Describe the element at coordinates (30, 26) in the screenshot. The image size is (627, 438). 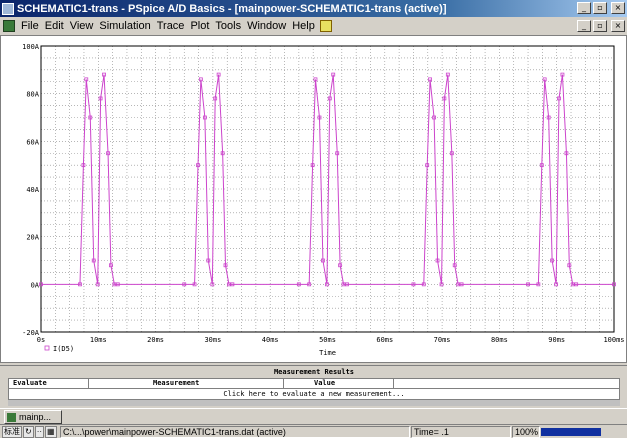
I see `menu-file: File` at that location.